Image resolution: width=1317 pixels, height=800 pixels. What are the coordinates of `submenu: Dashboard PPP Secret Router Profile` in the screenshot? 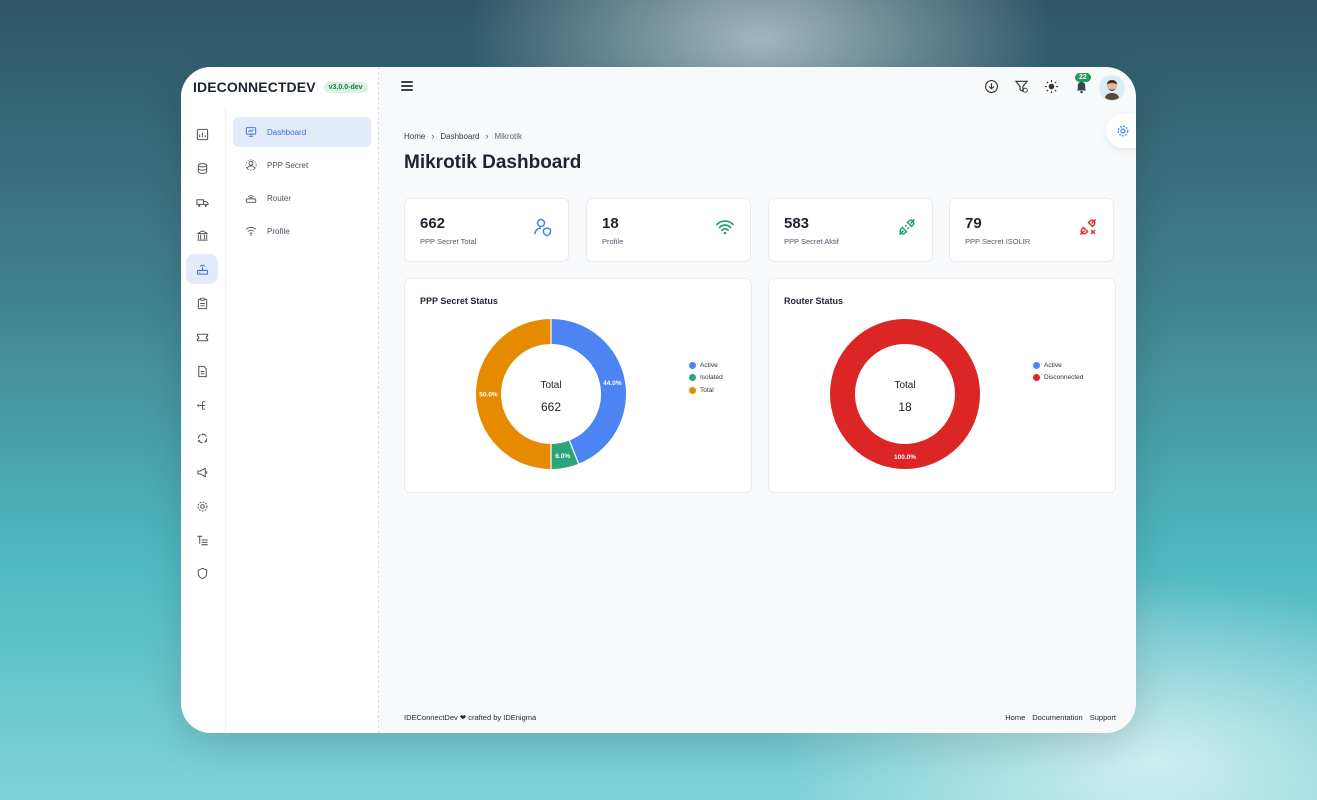 It's located at (302, 183).